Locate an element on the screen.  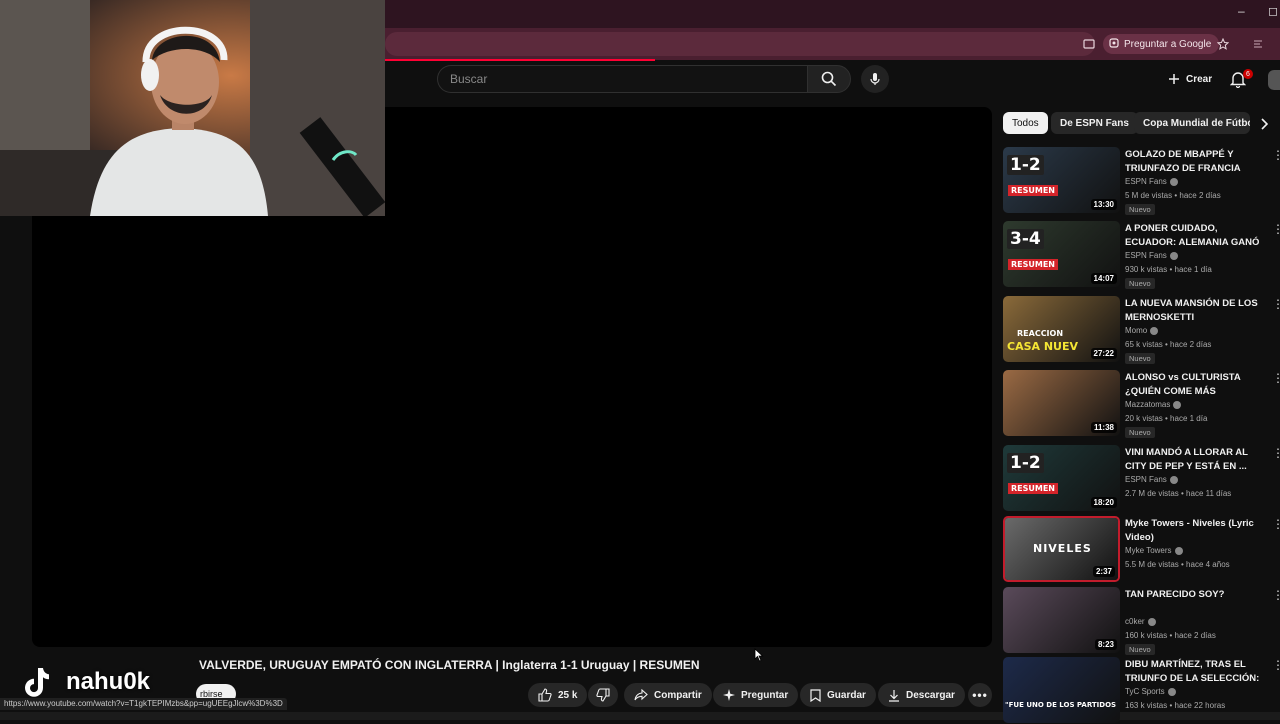
microphone-icon is located at coordinates (875, 79).